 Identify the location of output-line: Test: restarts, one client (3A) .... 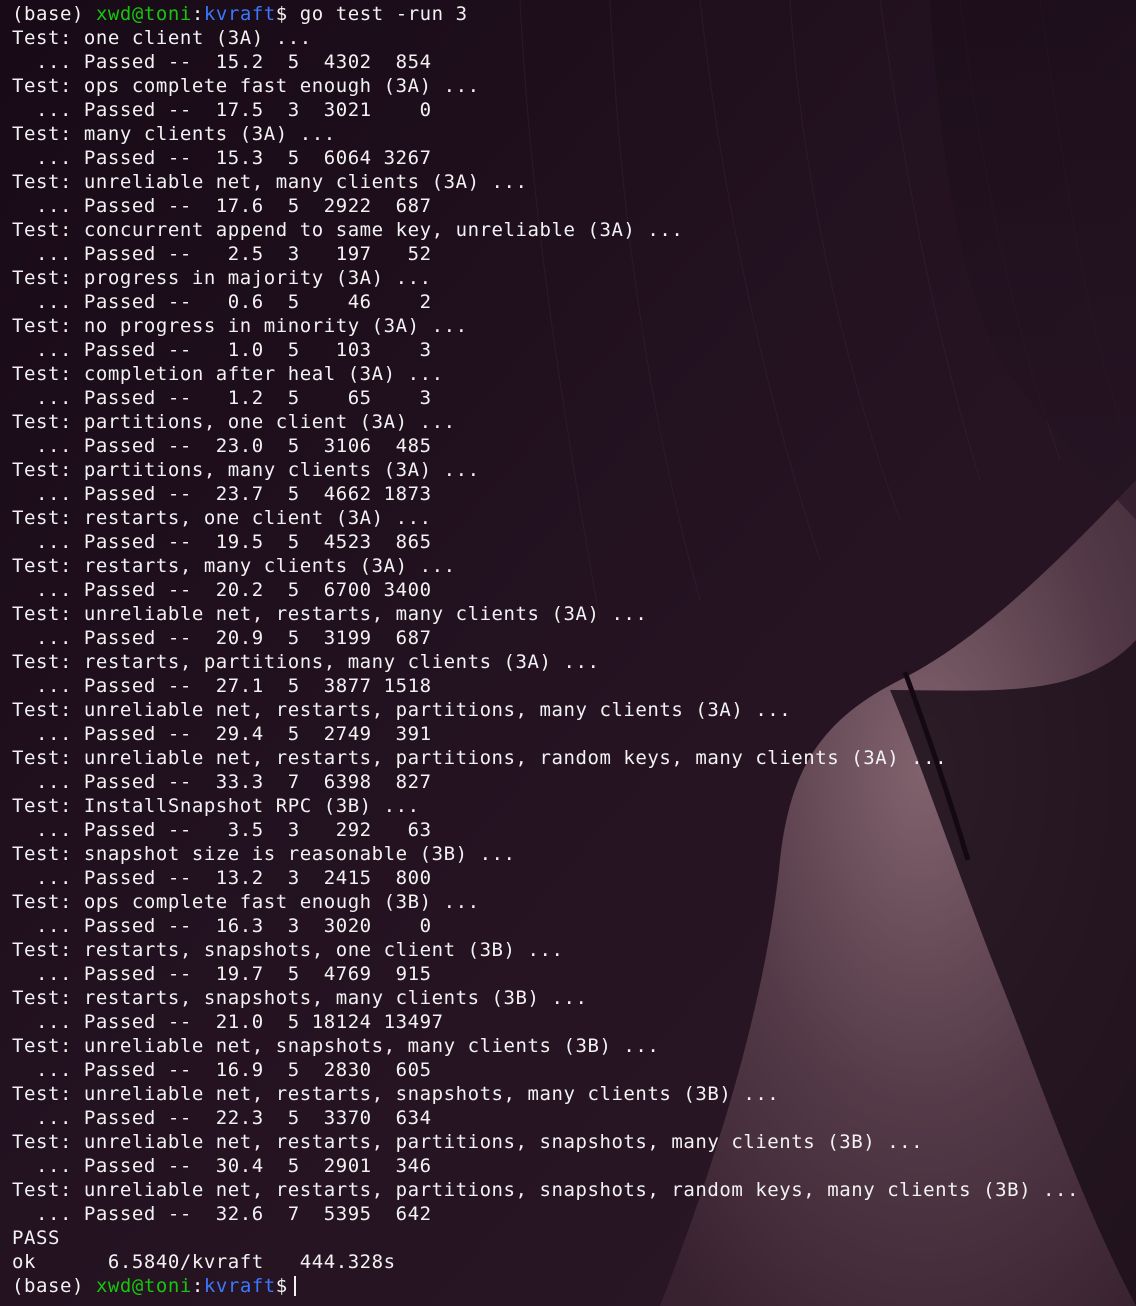
(222, 518).